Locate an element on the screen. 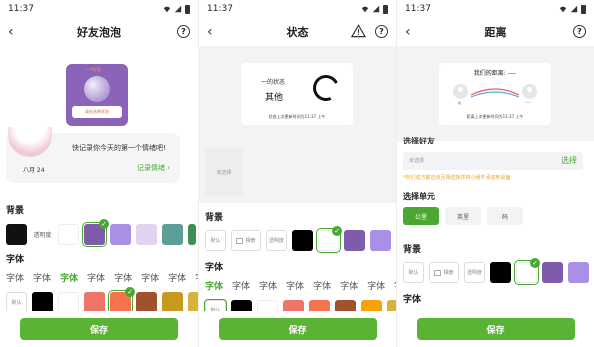  swatch-mustard is located at coordinates (193, 302).